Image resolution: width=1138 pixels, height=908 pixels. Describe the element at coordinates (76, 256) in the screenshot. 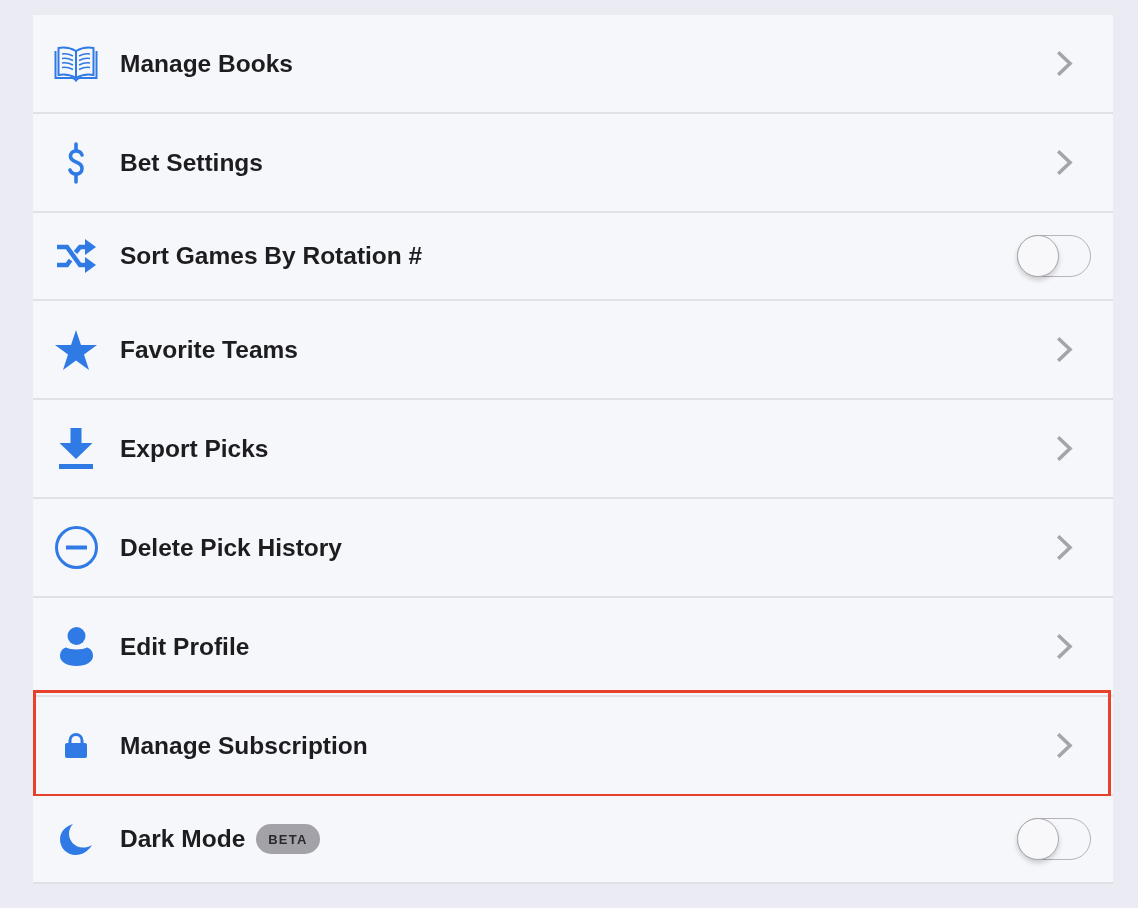

I see `shuffle-icon` at that location.